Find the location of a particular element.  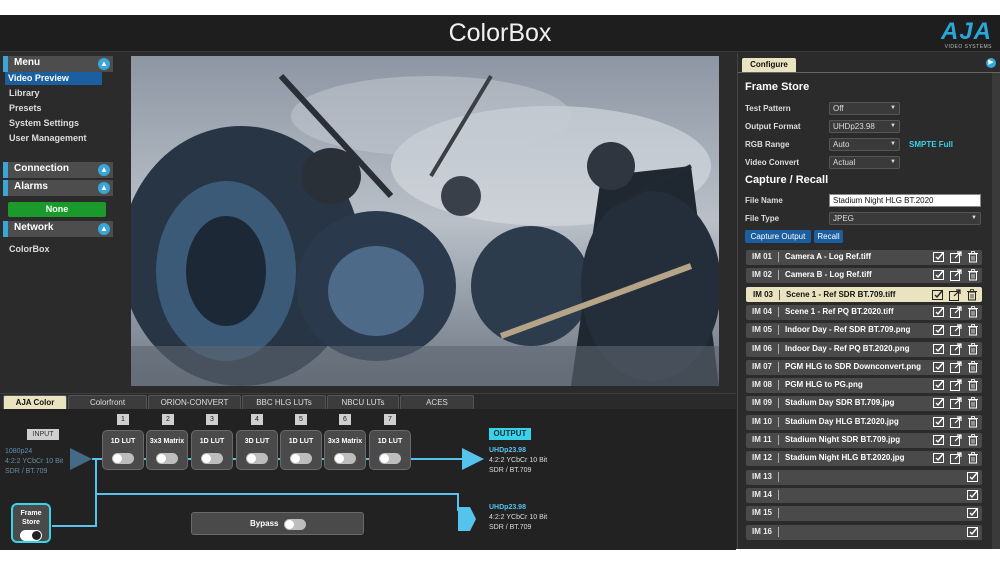

image-slot-row: IM 04 Scene 1 - Ref PQ BT.2020.tiff is located at coordinates (864, 312).